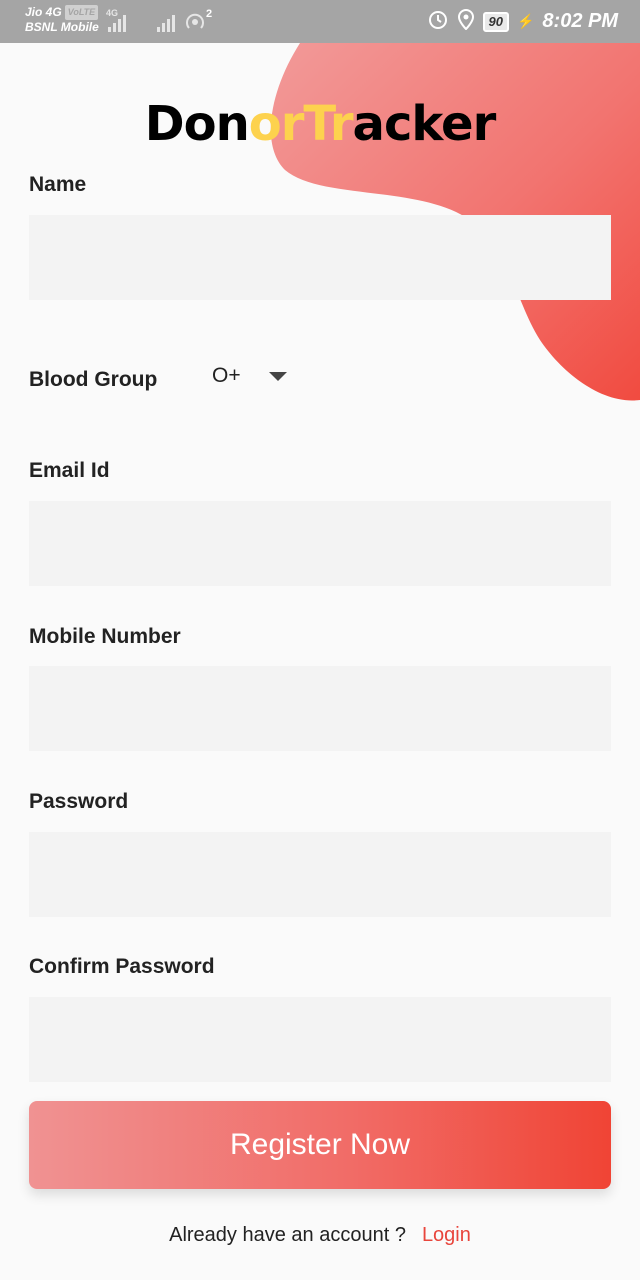  Describe the element at coordinates (105, 636) in the screenshot. I see `mobile-label: Mobile Number` at that location.